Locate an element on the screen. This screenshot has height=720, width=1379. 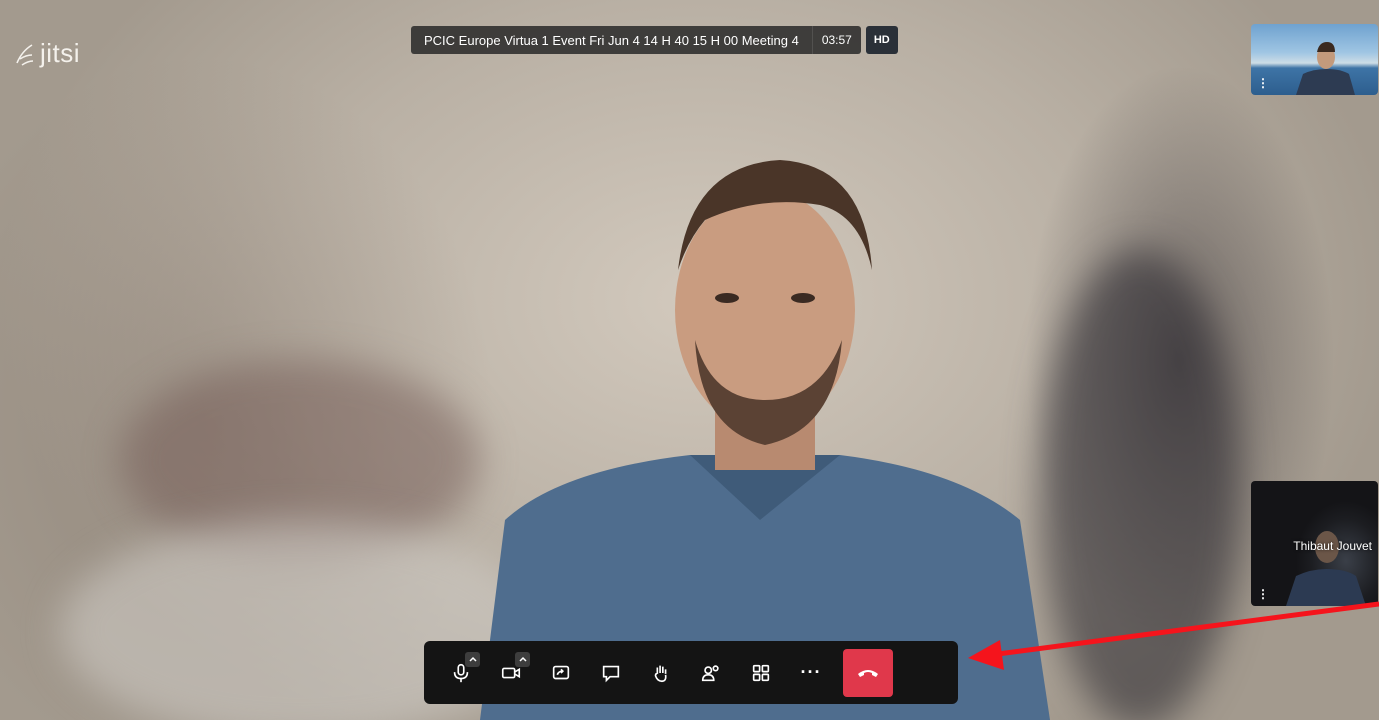
raise-hand-icon is located at coordinates (660, 673).